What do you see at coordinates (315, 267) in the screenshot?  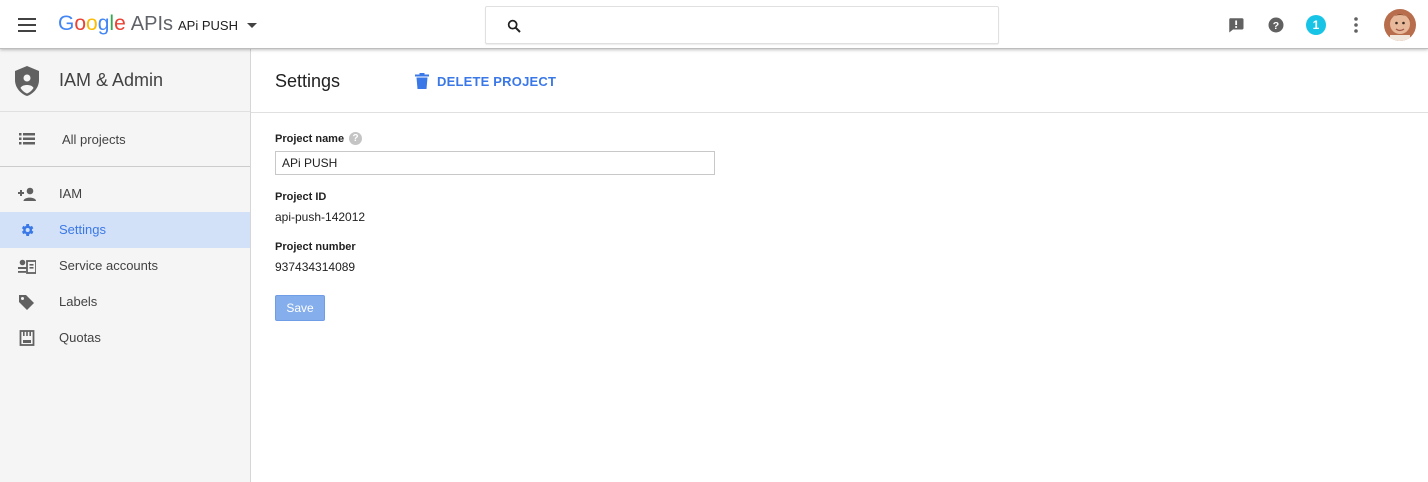 I see `project-number-value: 937434314089` at bounding box center [315, 267].